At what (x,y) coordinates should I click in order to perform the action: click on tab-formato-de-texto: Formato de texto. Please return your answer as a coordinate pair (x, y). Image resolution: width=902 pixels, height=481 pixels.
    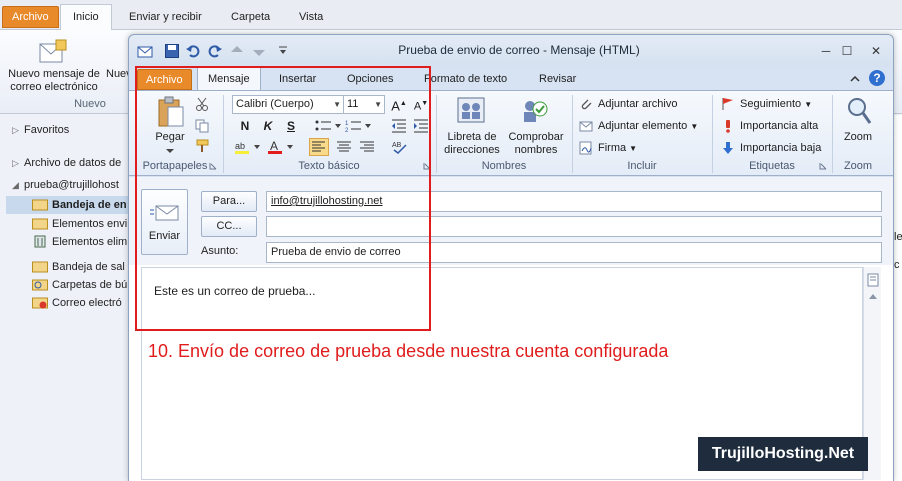
    Looking at the image, I should click on (465, 79).